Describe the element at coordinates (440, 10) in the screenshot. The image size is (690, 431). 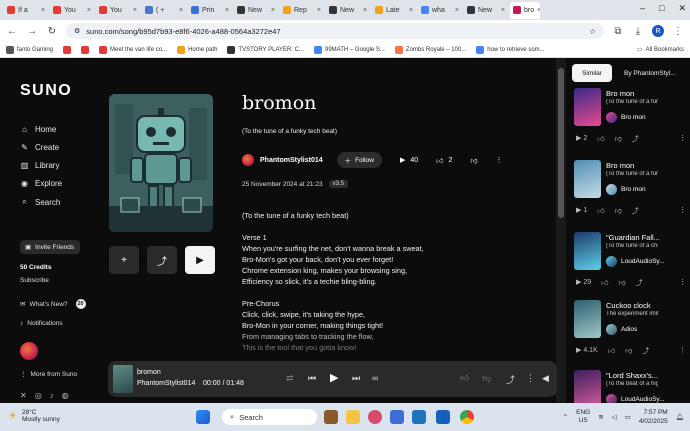
I see `browser-tab: wha ×` at that location.